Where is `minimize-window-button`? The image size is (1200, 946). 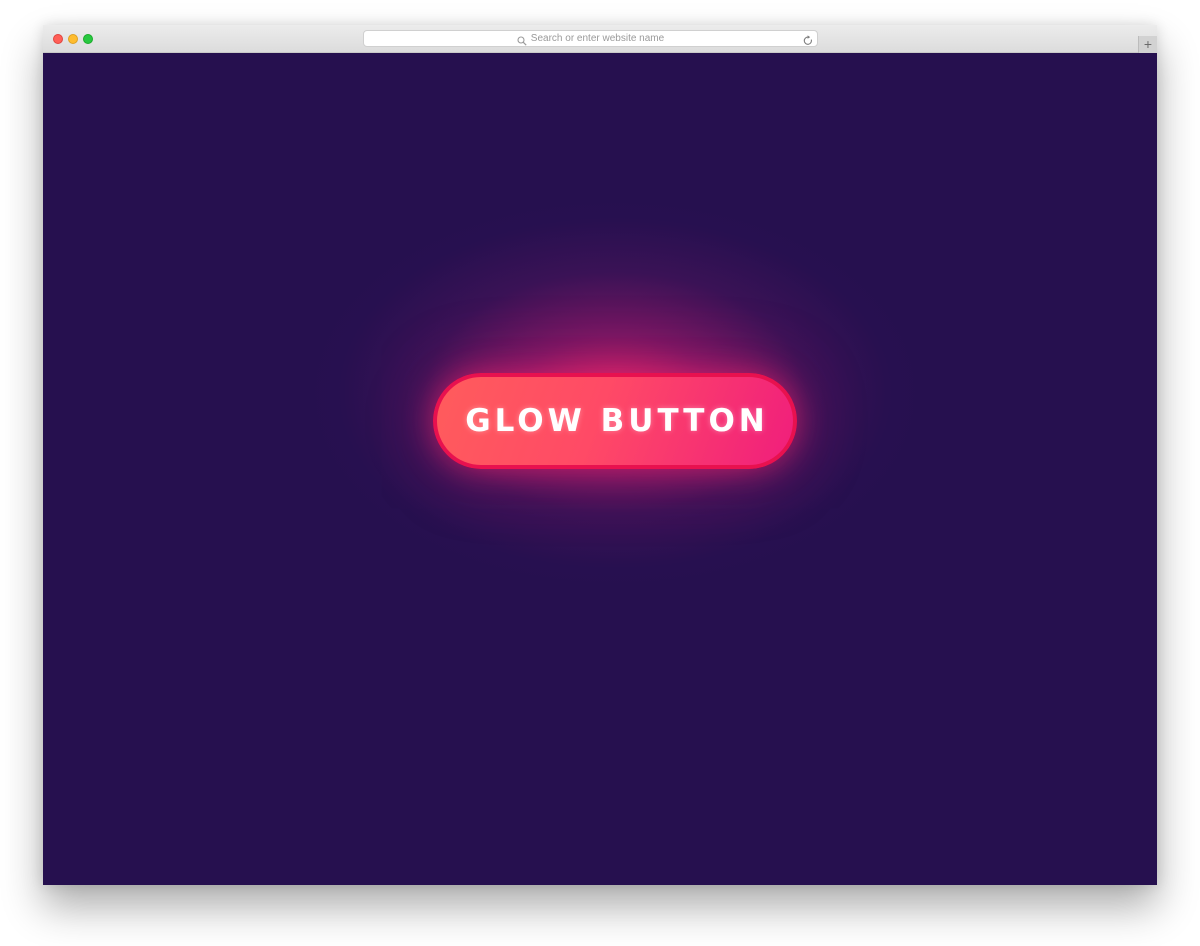 minimize-window-button is located at coordinates (73, 39).